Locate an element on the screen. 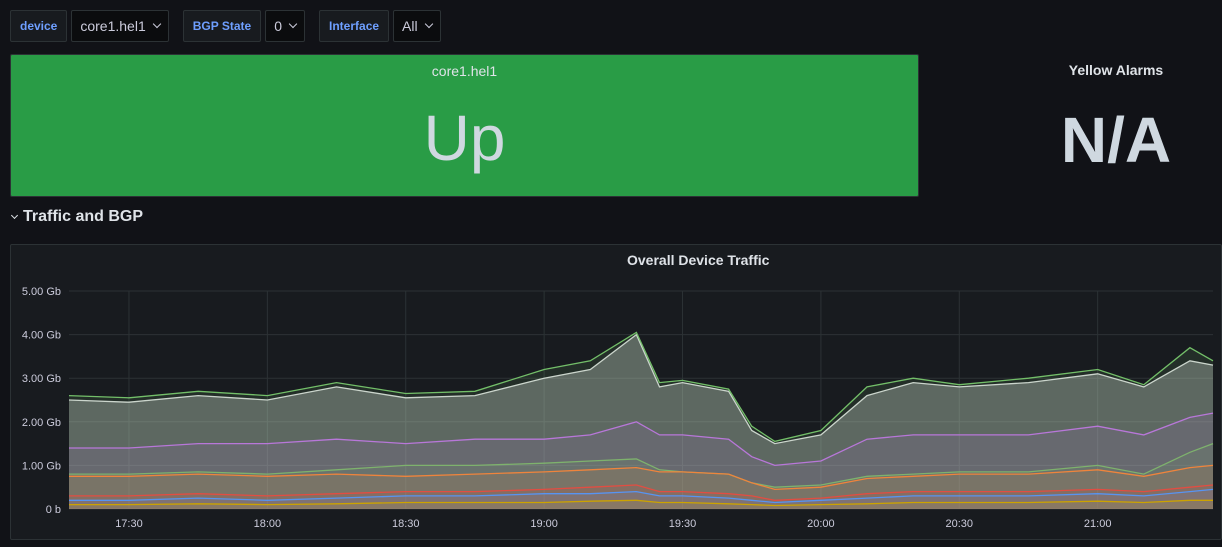 This screenshot has width=1222, height=547. y-tick-label: 1.00 Gb is located at coordinates (41, 466).